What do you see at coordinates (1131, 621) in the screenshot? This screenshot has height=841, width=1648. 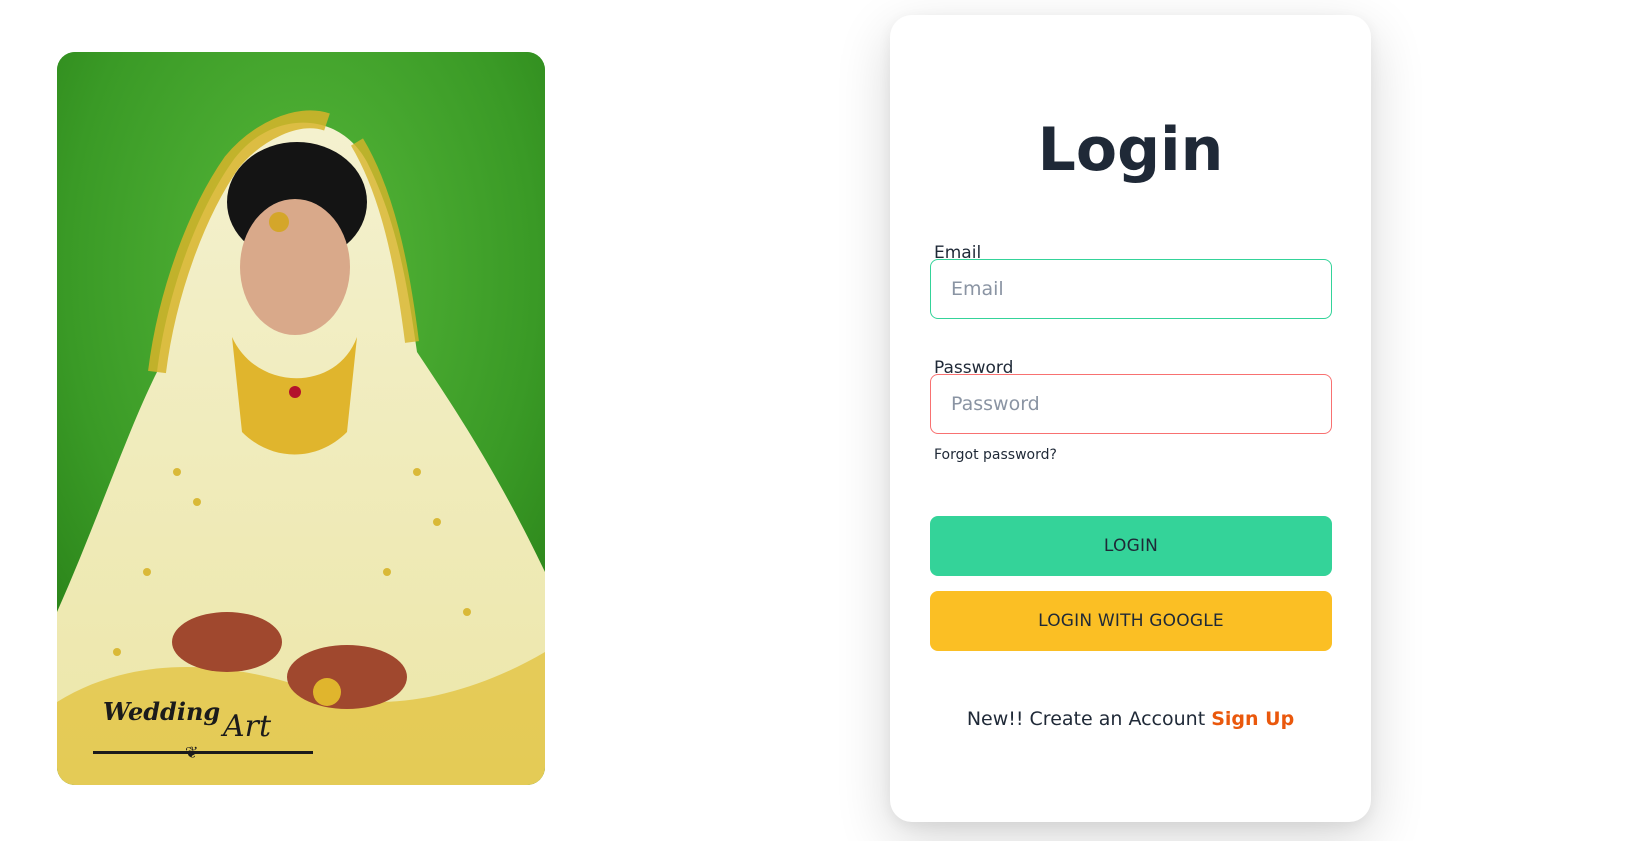 I see `login-with-google-button: LOGIN WITH GOOGLE` at bounding box center [1131, 621].